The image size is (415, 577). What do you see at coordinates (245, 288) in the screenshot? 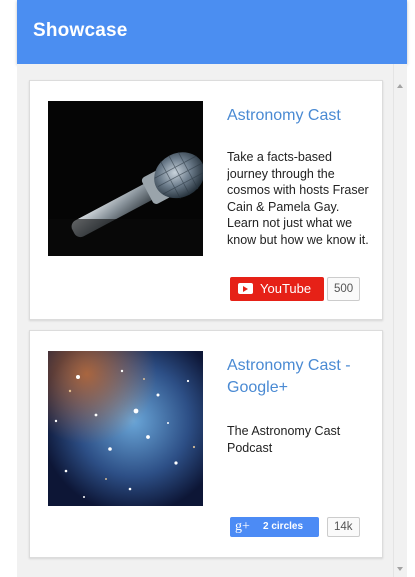
I see `youtube-icon` at bounding box center [245, 288].